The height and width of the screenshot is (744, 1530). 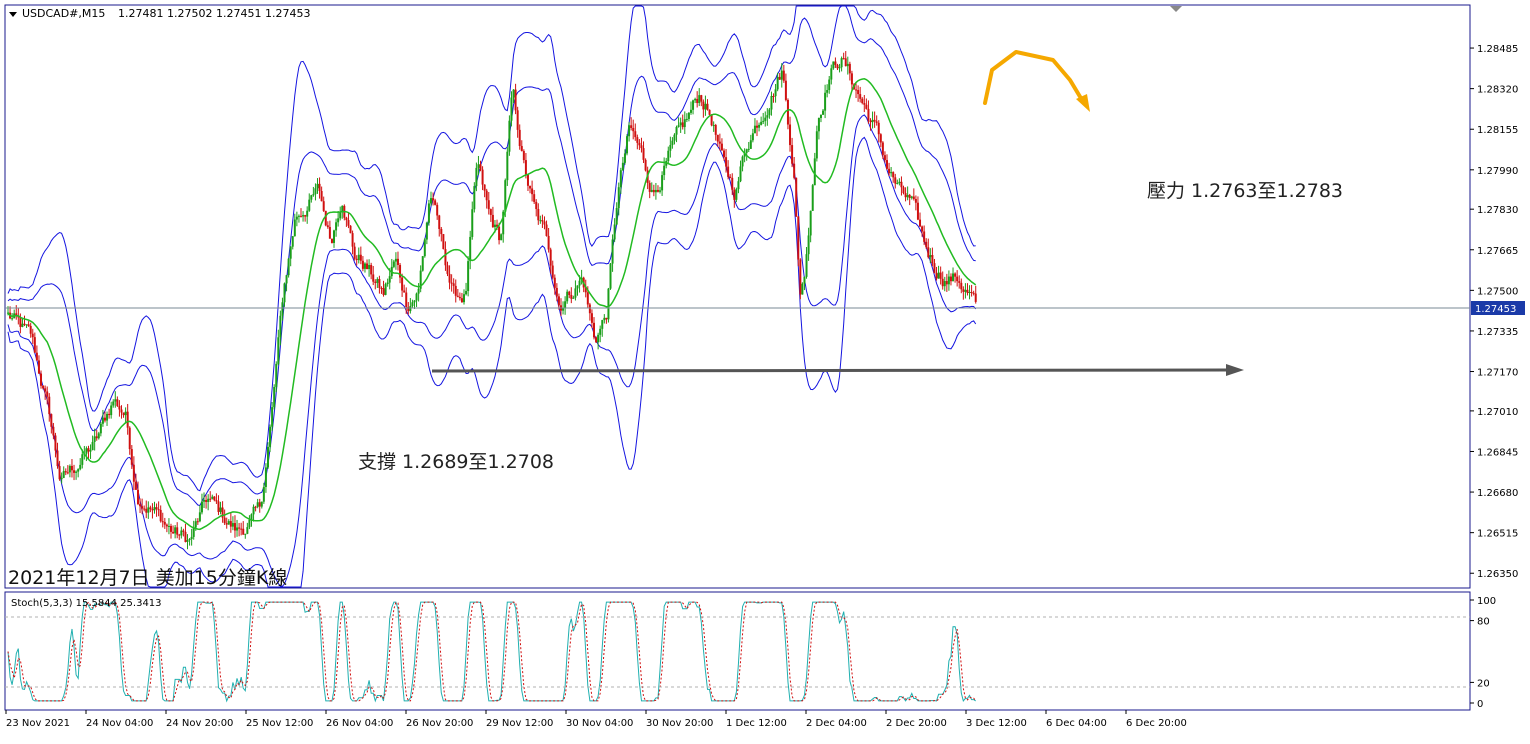 I want to click on price-tick-label: 1.27335, so click(x=1497, y=332).